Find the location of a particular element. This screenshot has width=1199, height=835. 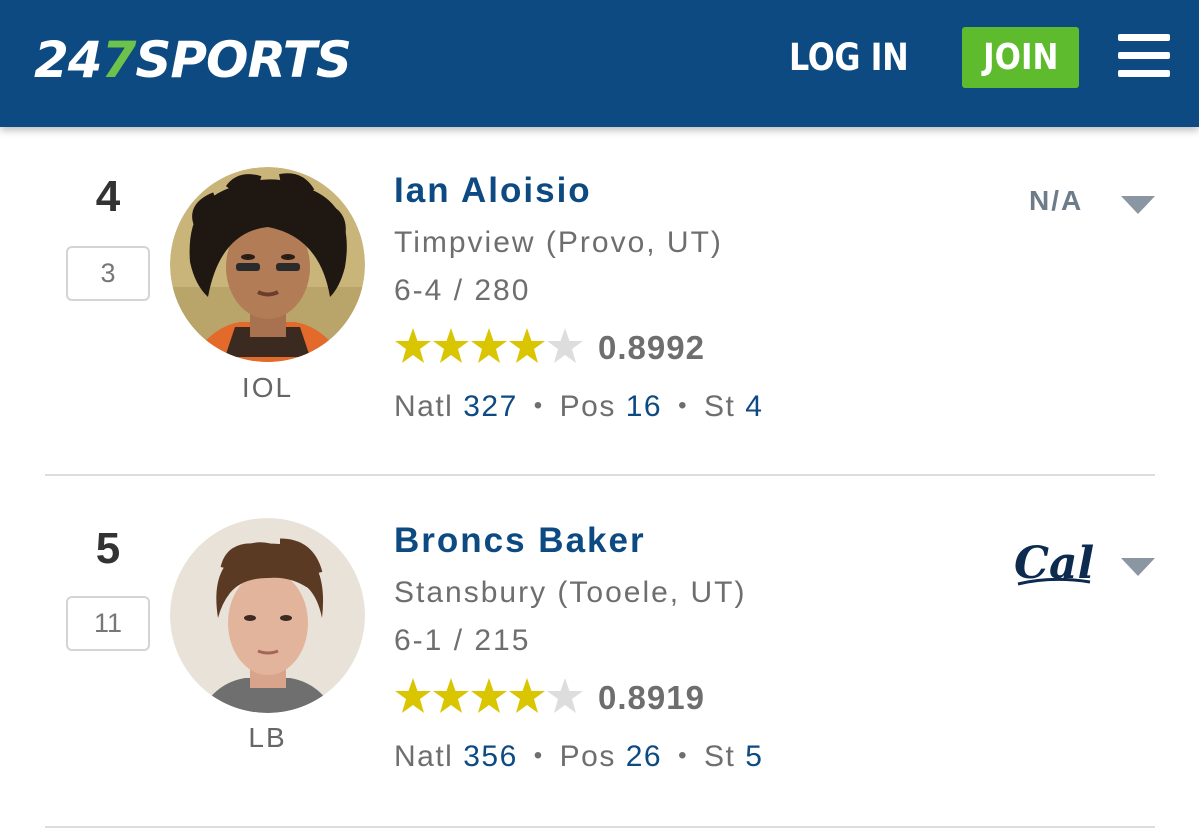

logo-text-suffix: SPORTS is located at coordinates (243, 60).